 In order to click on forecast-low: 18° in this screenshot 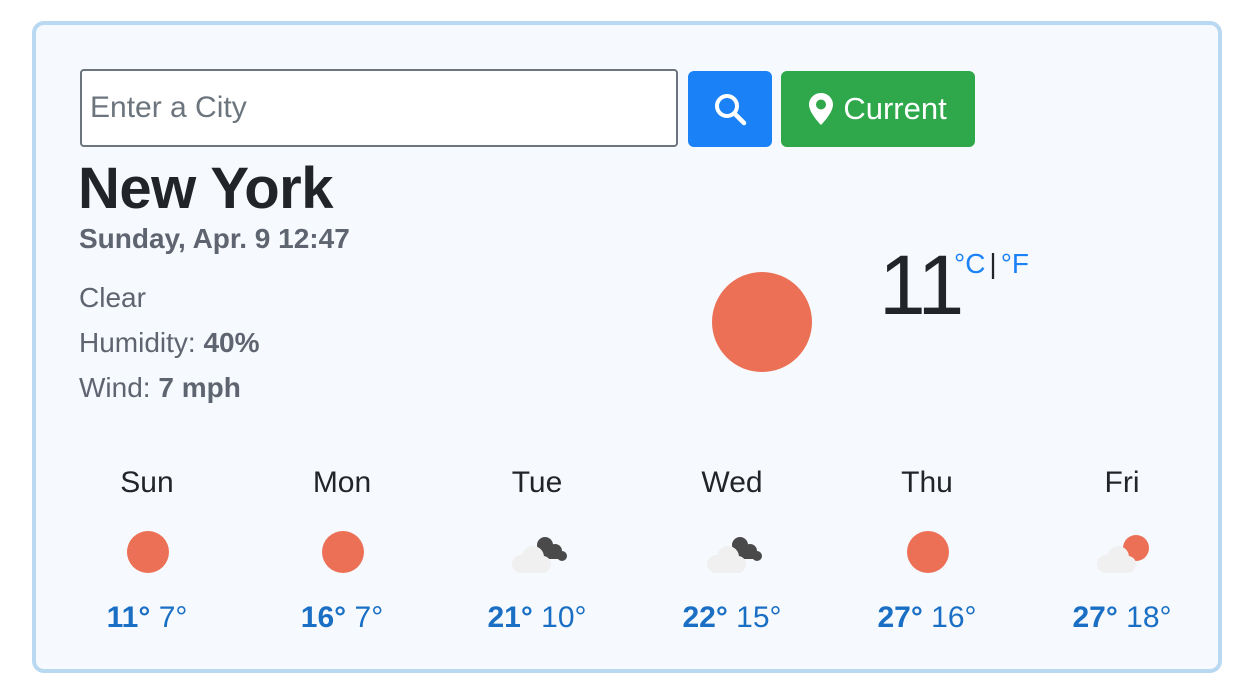, I will do `click(1149, 617)`.